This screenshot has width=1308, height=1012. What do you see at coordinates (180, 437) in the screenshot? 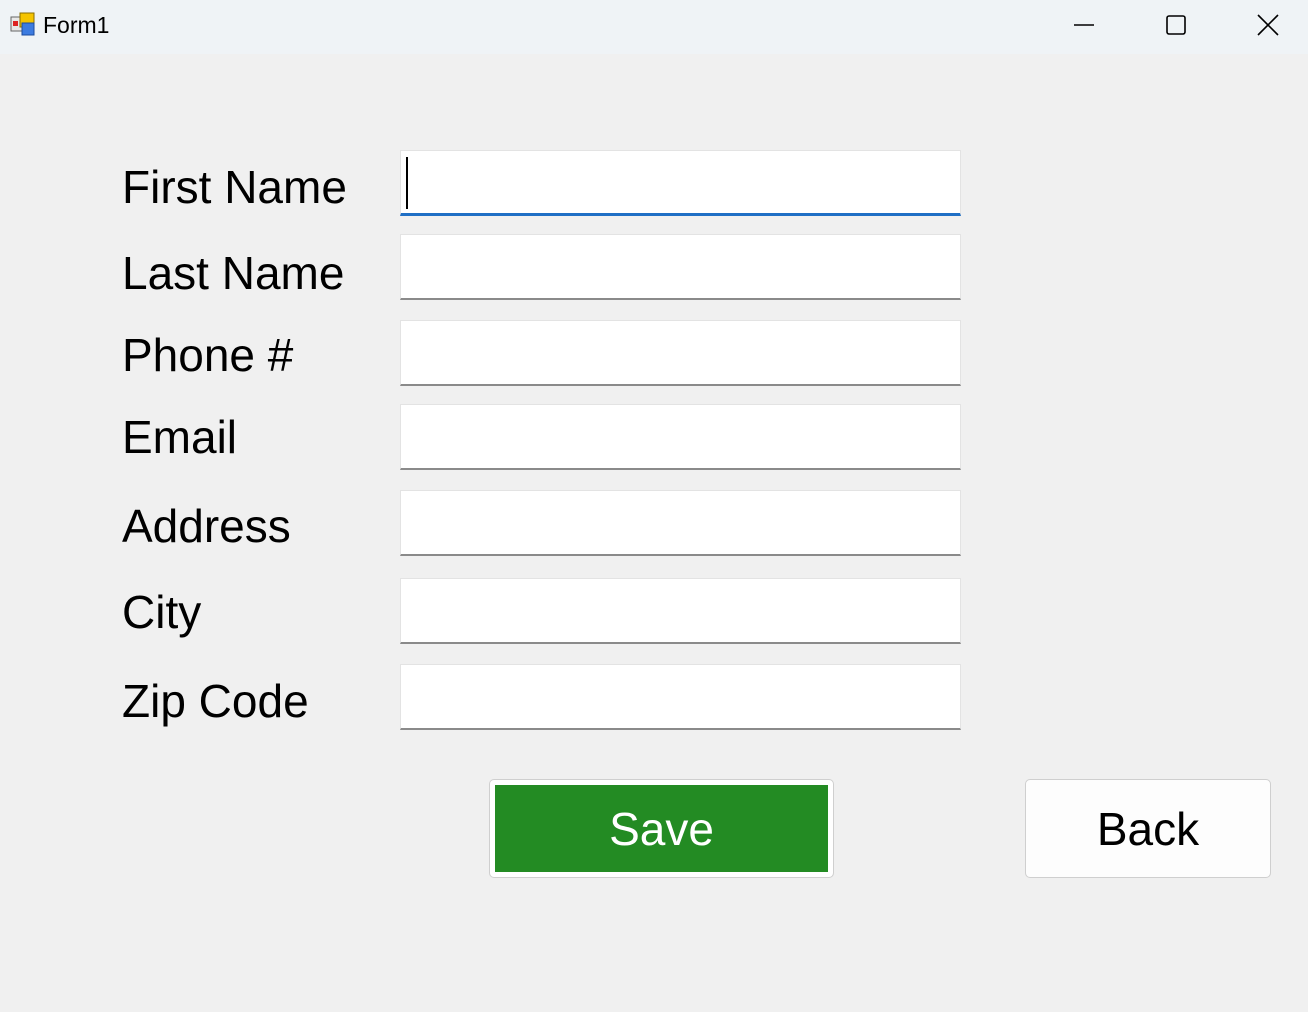
I see `email-label: Email` at bounding box center [180, 437].